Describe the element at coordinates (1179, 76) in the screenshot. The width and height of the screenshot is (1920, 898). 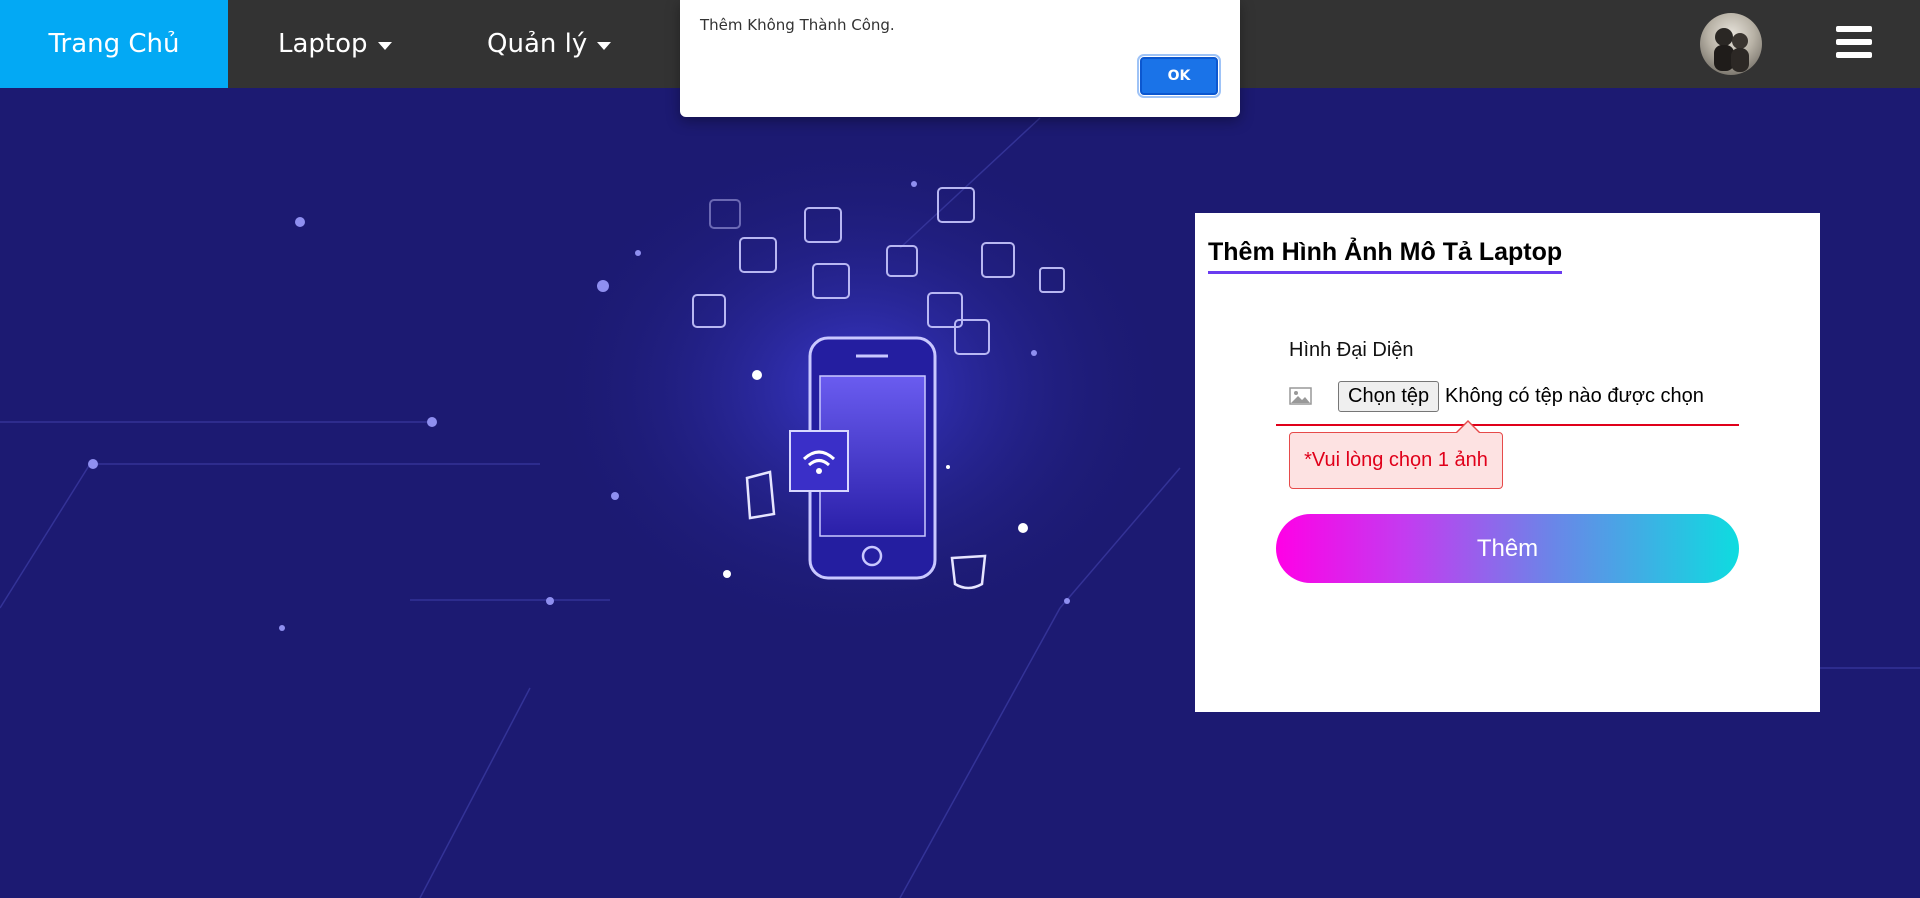
I see `alert-ok-button: OK` at that location.